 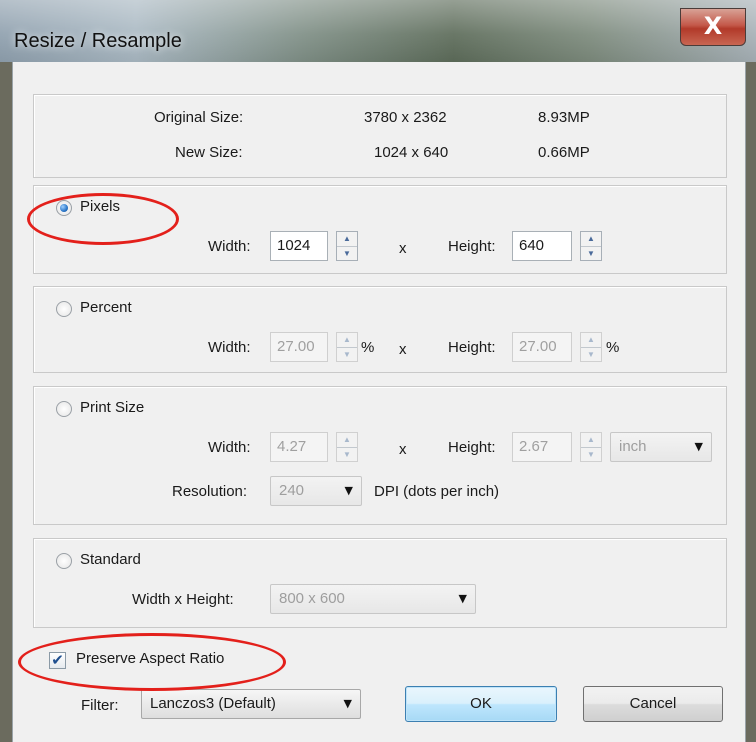 What do you see at coordinates (411, 152) in the screenshot?
I see `new-size-dimensions: 1024 x 640` at bounding box center [411, 152].